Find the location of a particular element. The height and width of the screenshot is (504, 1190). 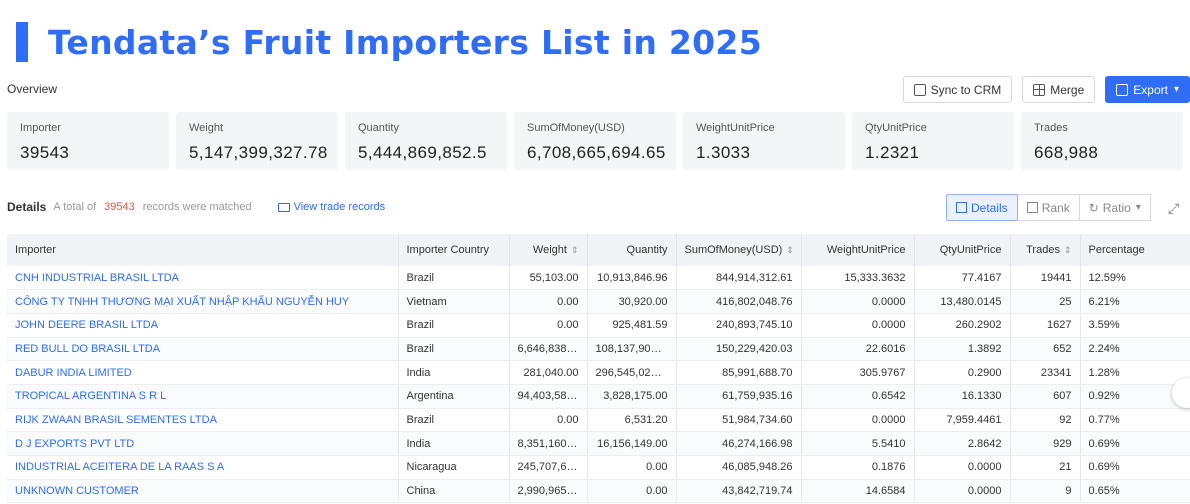

sync-to-crm-button: Sync to CRM is located at coordinates (957, 89).